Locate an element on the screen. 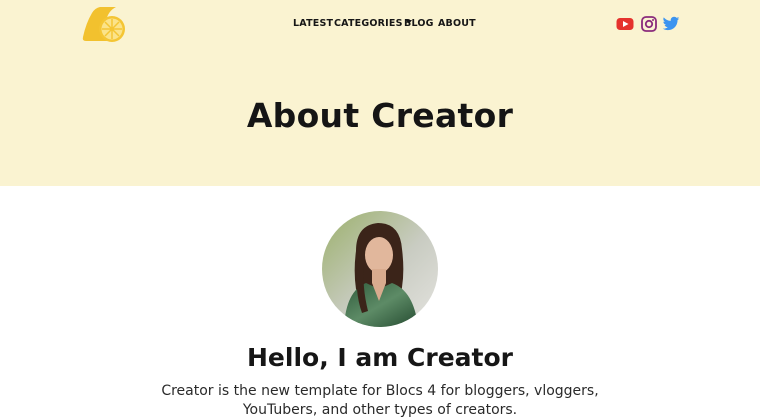 This screenshot has height=420, width=760. nav-item-latest: LATEST is located at coordinates (313, 23).